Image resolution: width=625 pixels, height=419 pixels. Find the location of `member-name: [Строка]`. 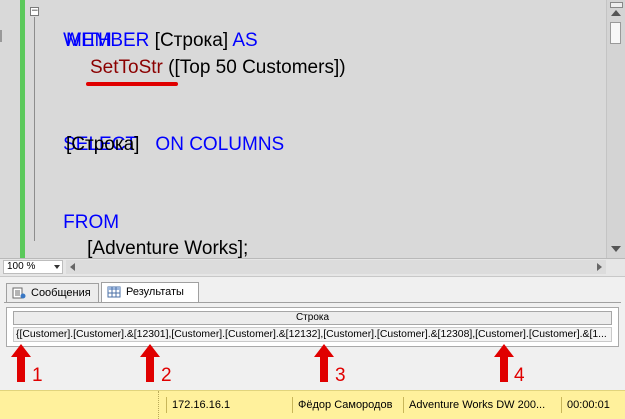

member-name: [Строка] is located at coordinates (191, 40).